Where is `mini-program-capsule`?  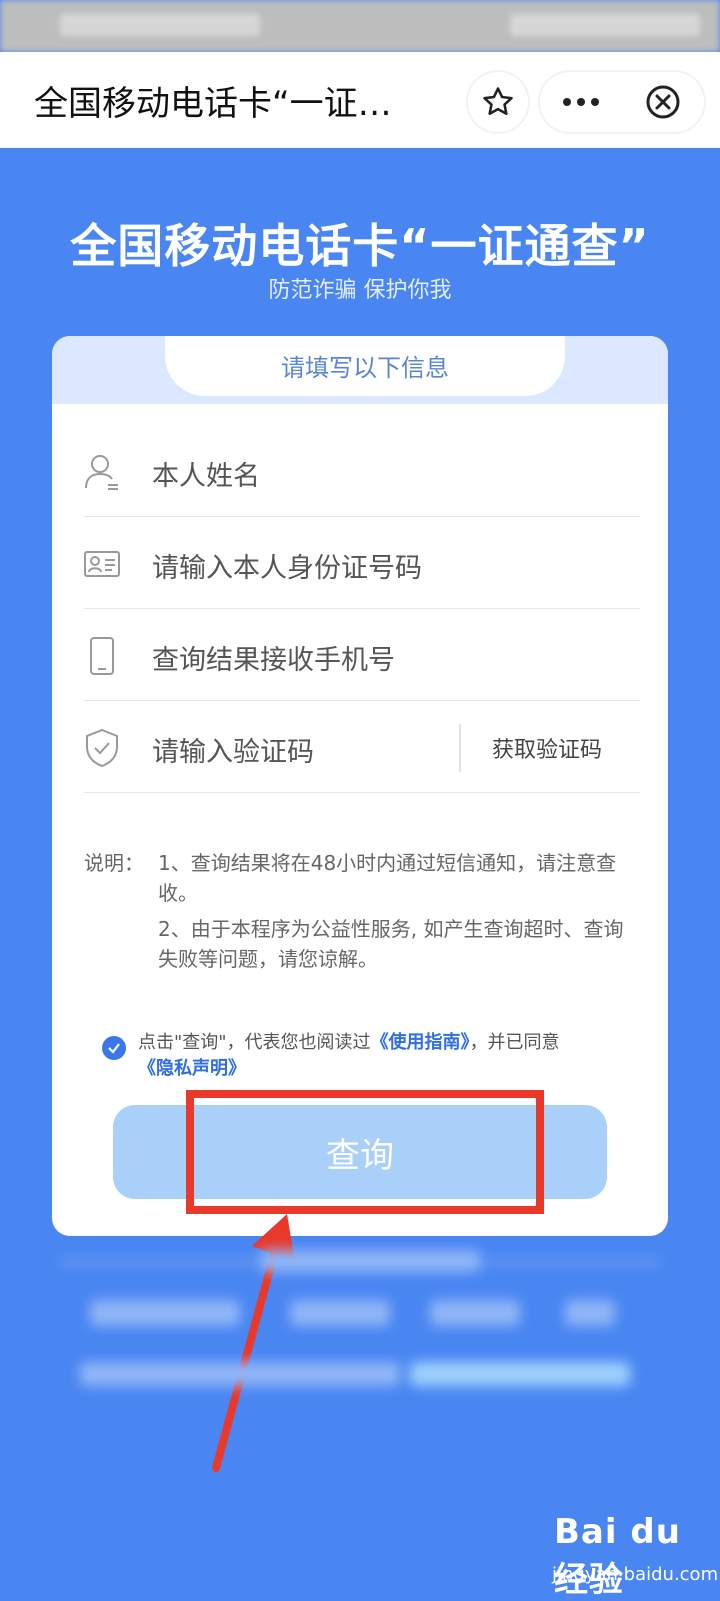 mini-program-capsule is located at coordinates (622, 102).